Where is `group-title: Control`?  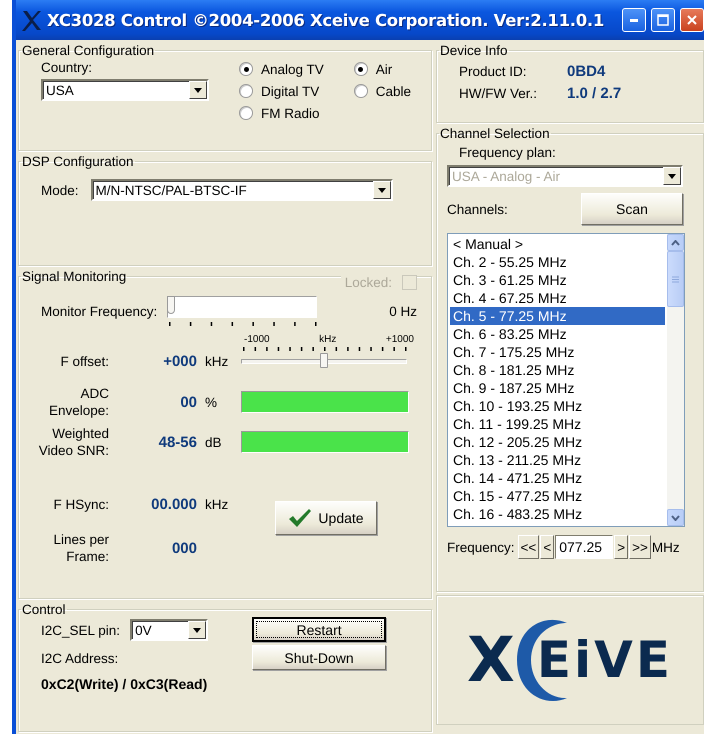 group-title: Control is located at coordinates (44, 609).